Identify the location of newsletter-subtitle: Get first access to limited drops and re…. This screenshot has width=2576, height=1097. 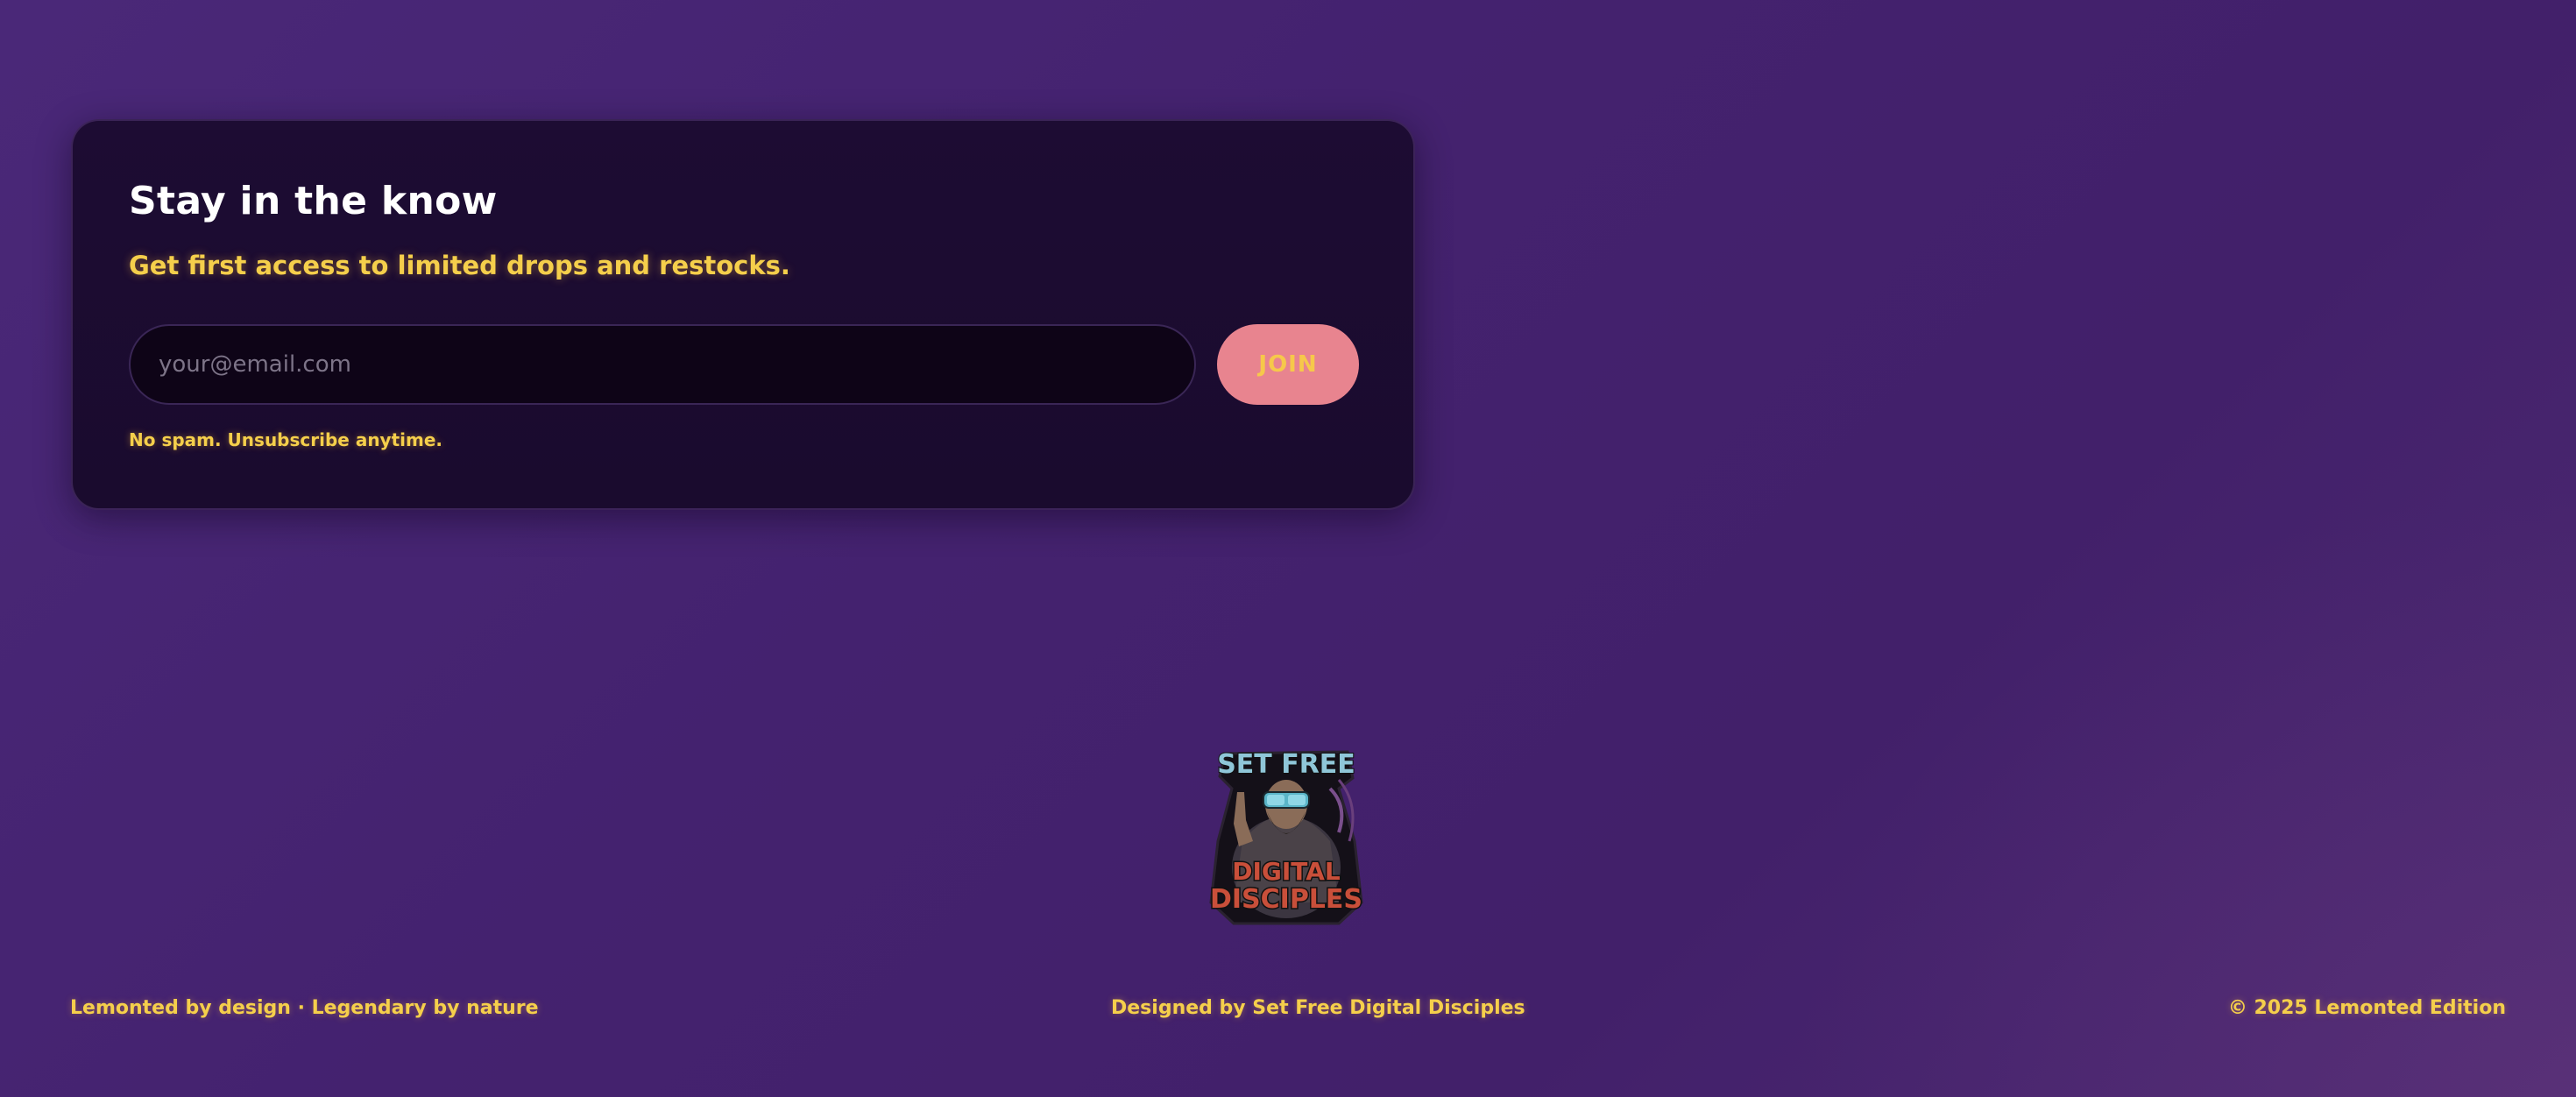
(459, 265).